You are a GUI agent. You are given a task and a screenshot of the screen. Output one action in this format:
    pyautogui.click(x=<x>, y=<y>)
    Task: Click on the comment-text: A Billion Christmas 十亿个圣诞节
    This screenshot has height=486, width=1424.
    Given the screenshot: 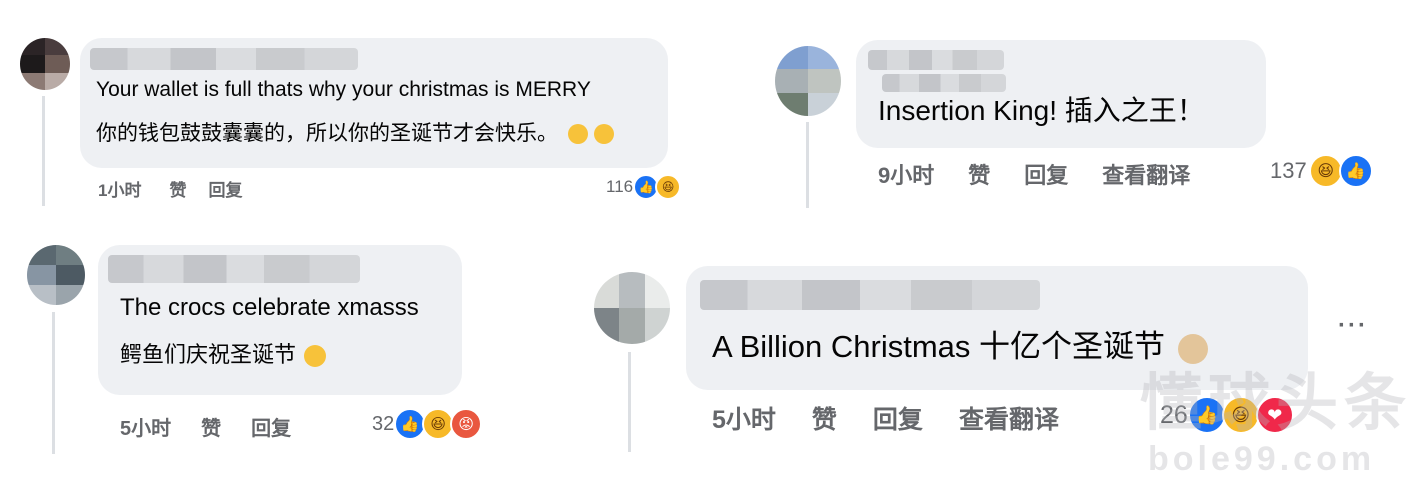 What is the action you would take?
    pyautogui.click(x=960, y=346)
    